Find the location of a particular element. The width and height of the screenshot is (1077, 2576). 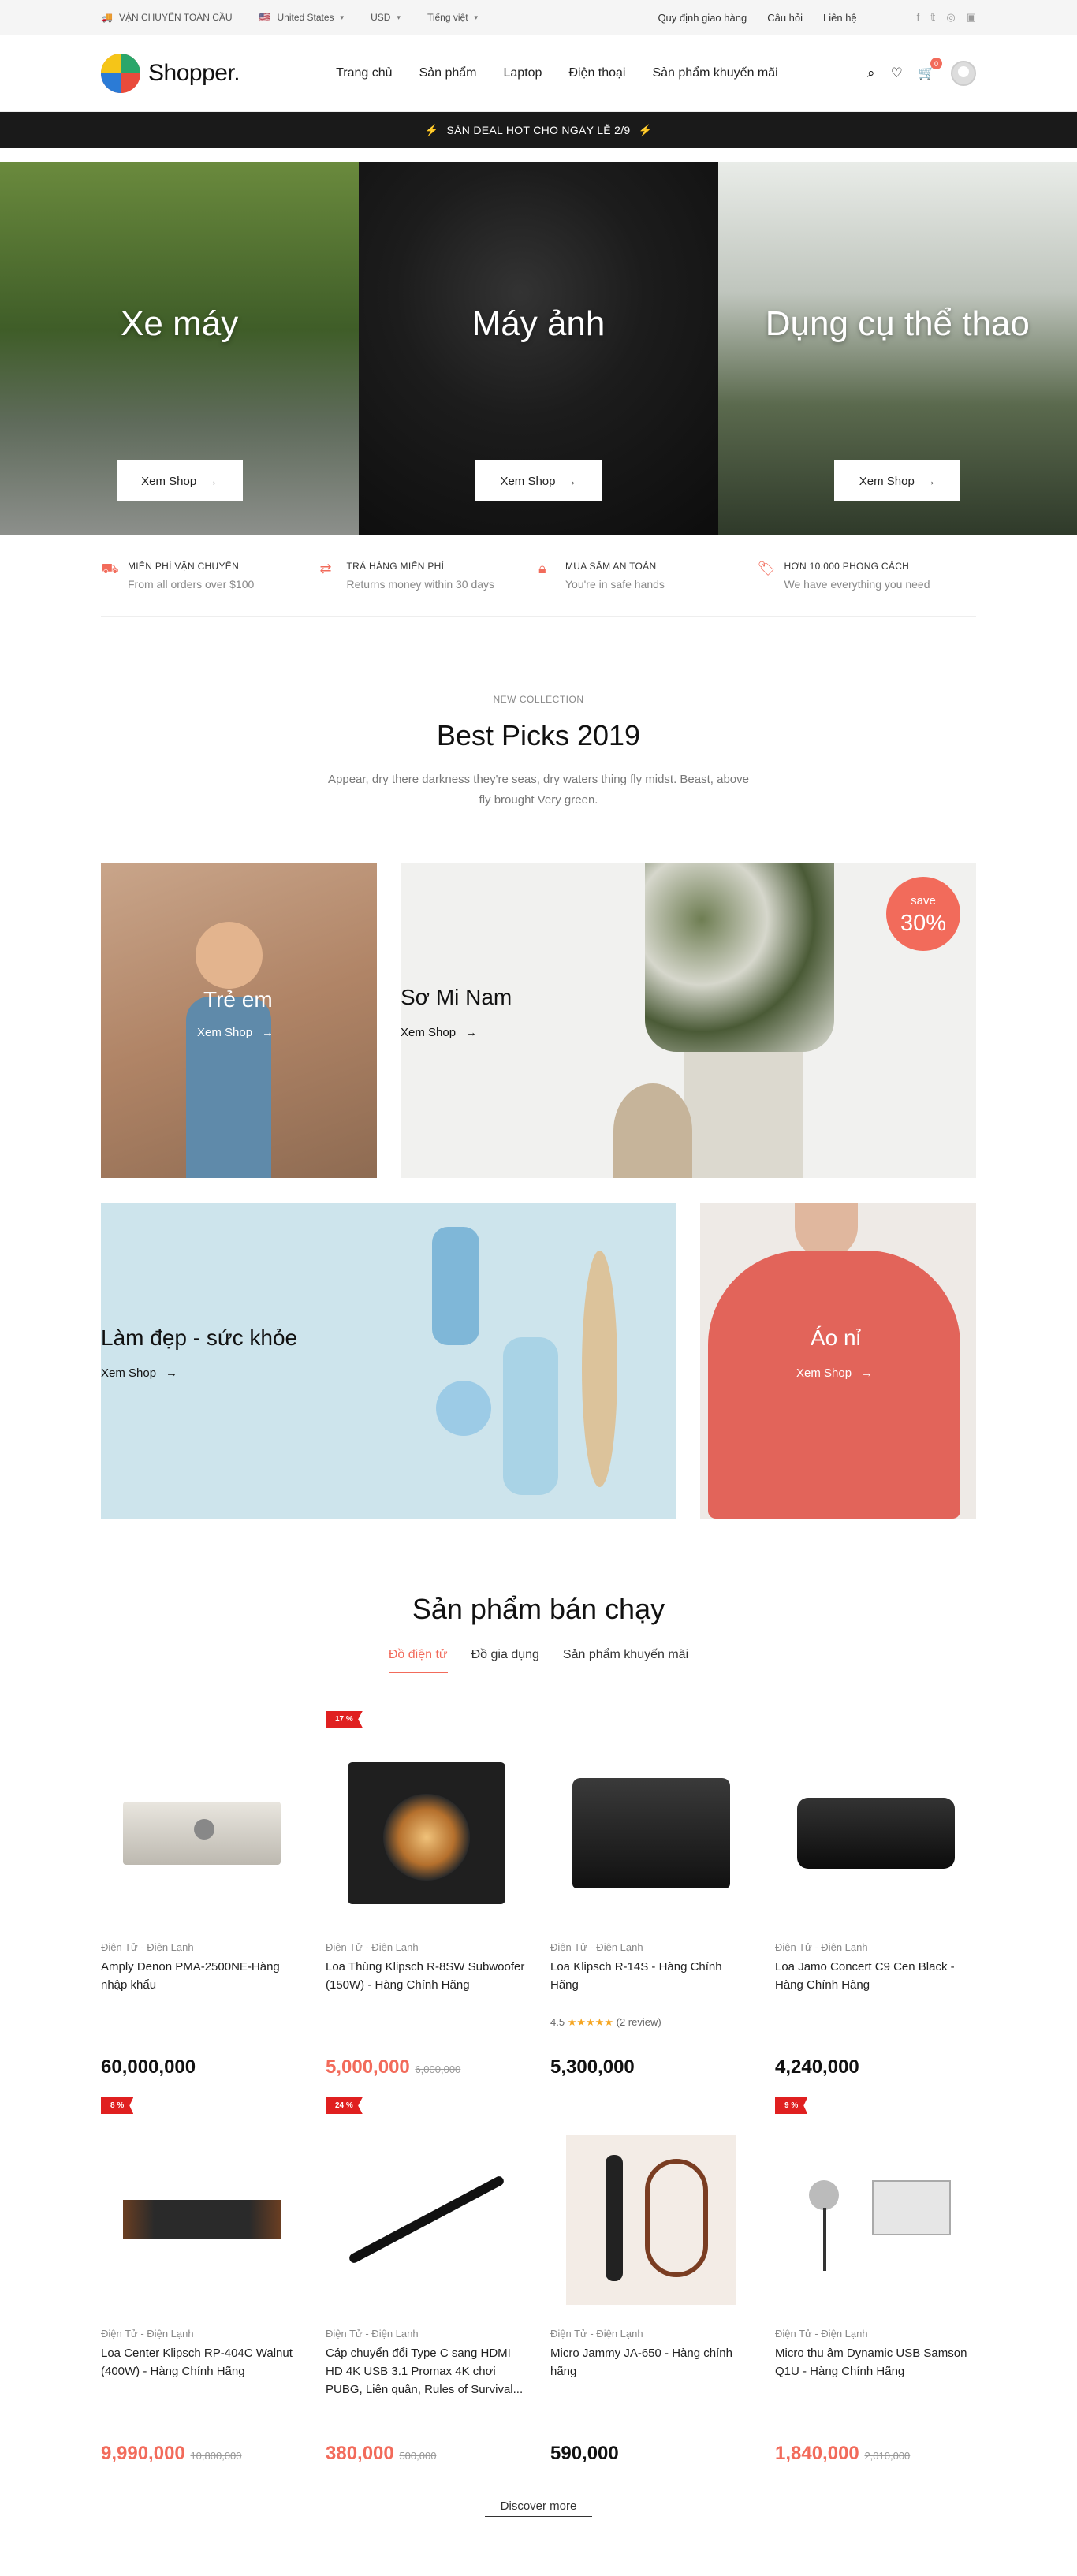

country-select: 🇺🇸 United States ▾ is located at coordinates (302, 18).